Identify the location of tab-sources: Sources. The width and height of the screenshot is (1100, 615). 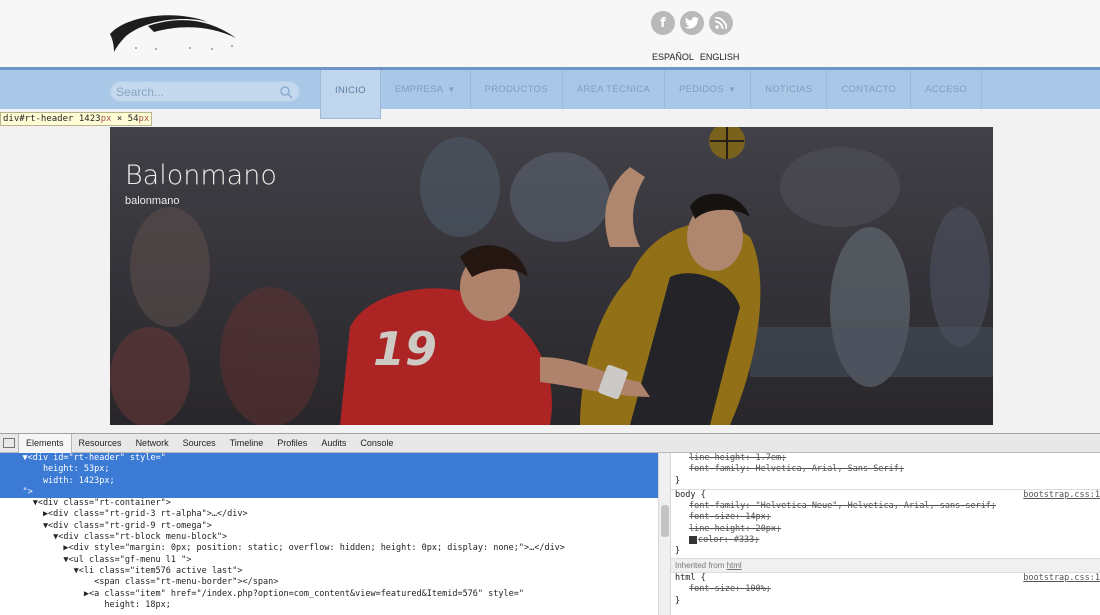
(199, 443).